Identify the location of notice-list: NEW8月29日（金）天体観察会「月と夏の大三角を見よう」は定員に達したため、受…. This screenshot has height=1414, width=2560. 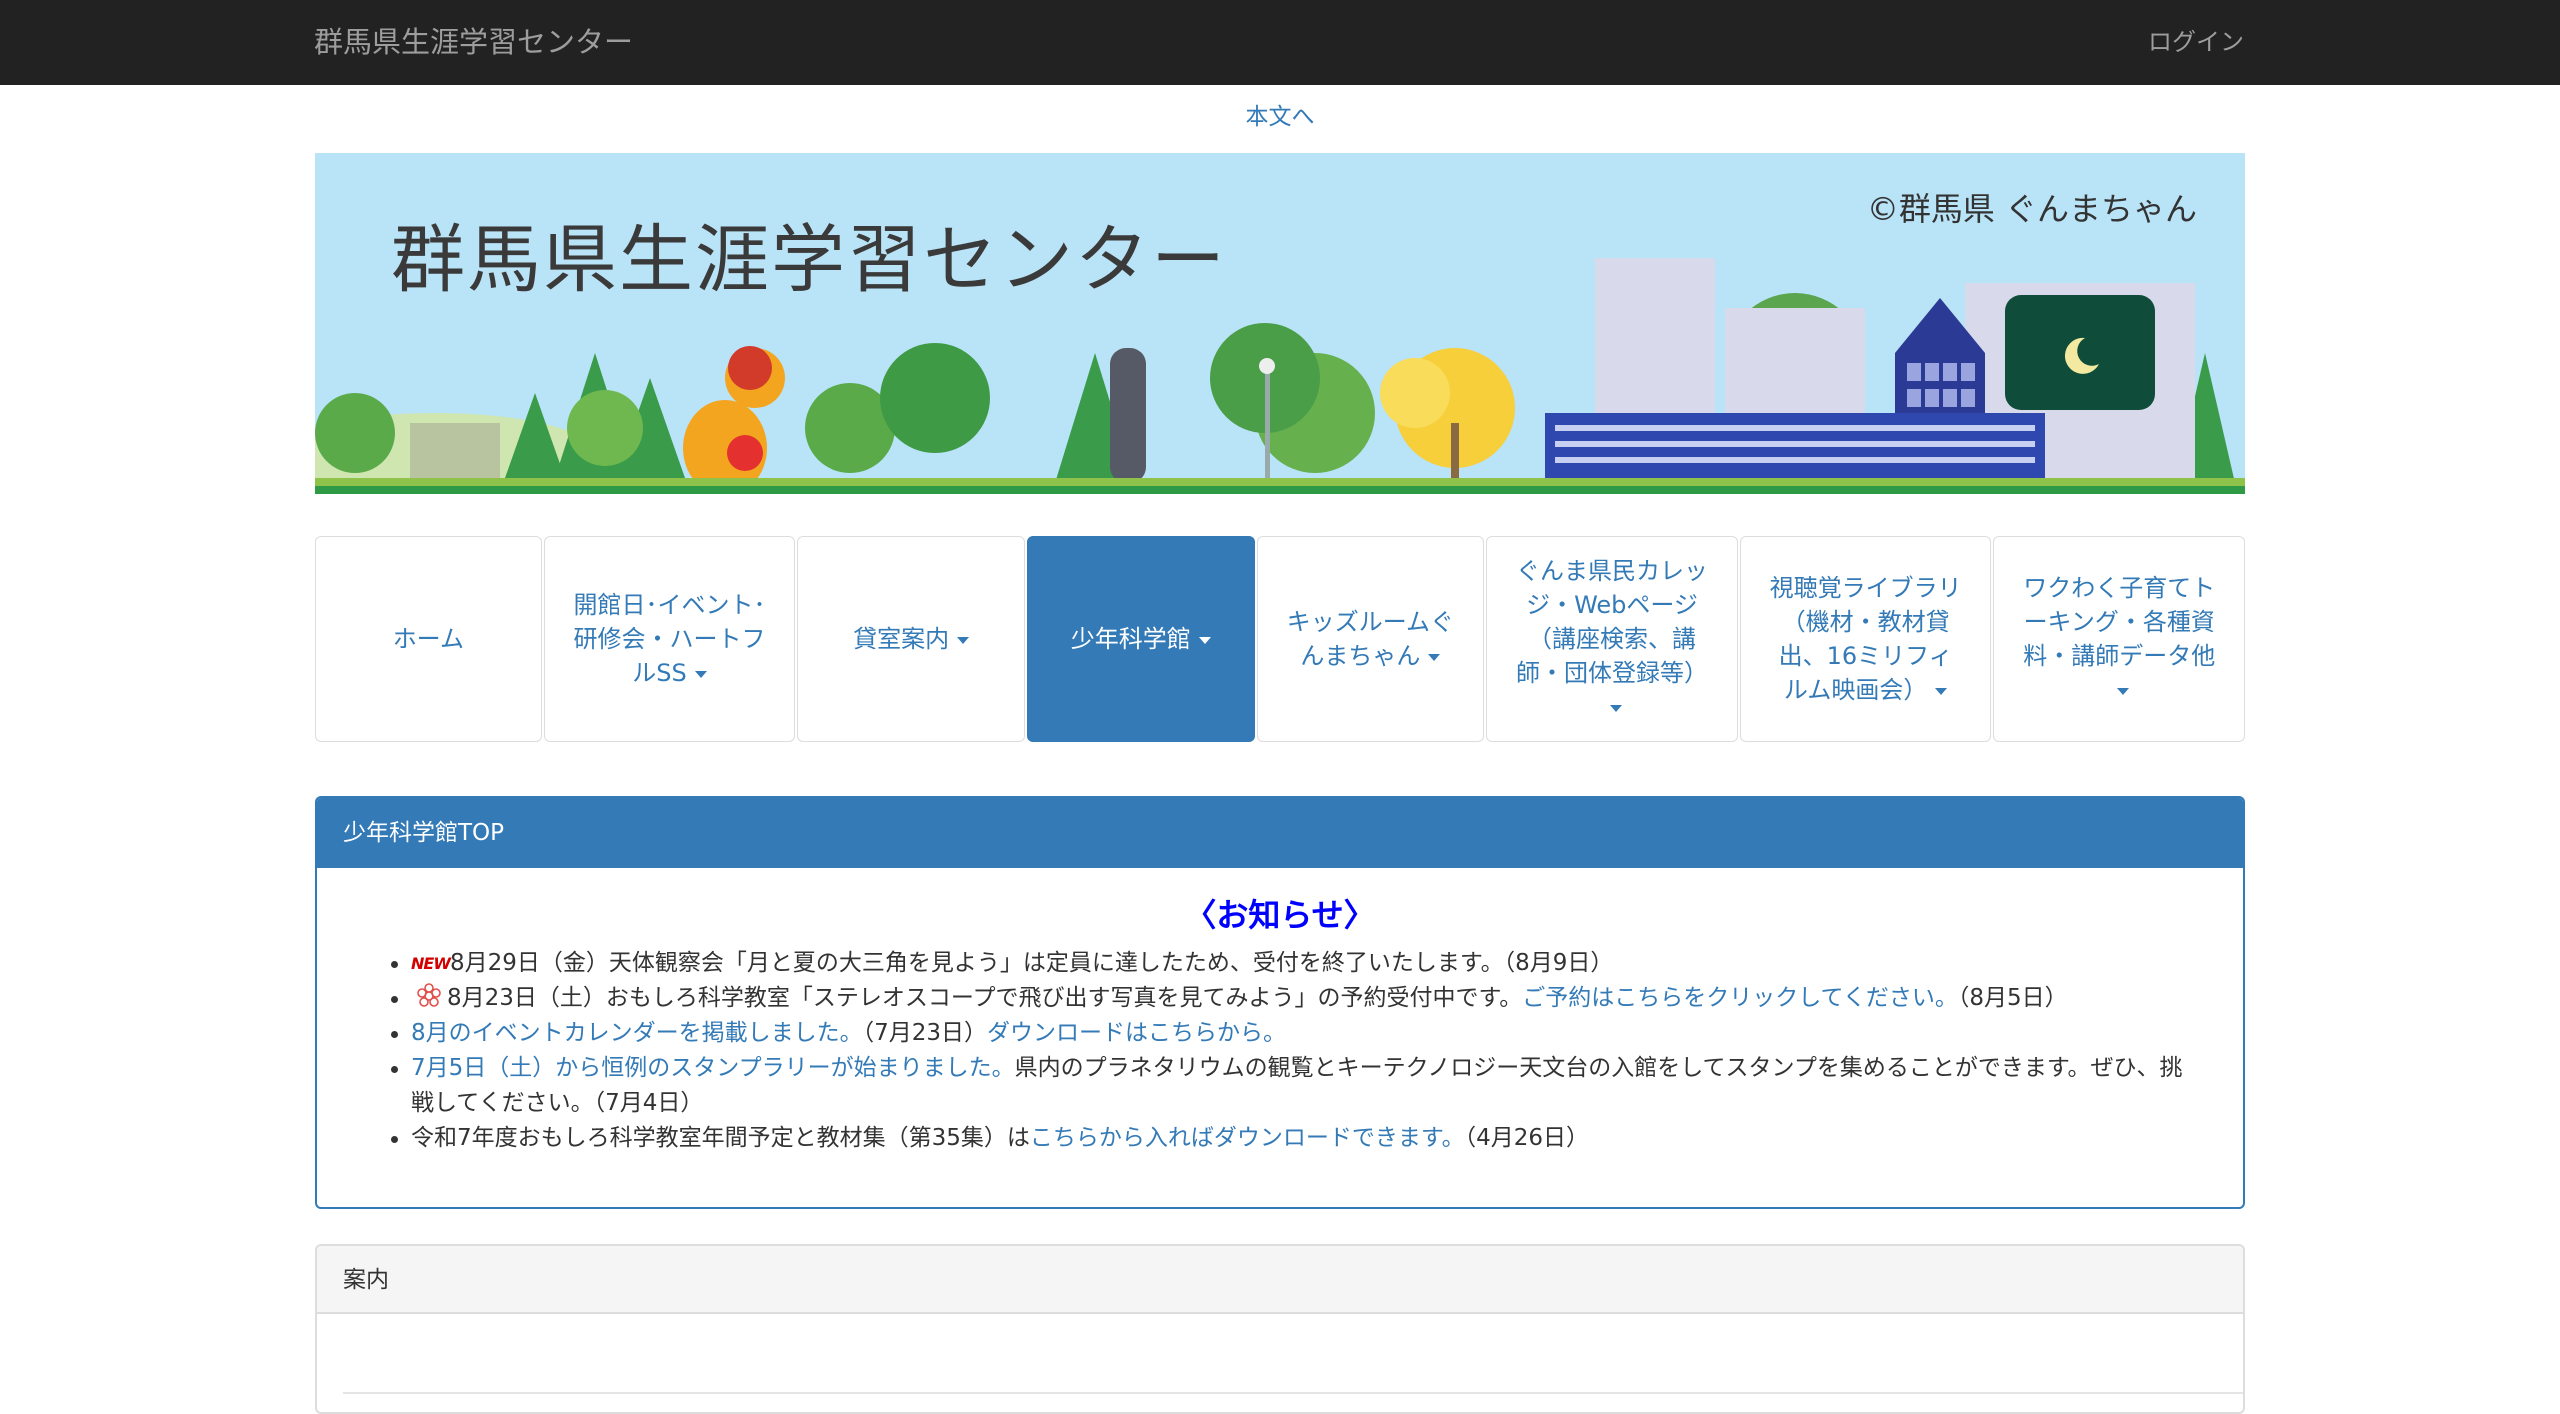
(1297, 1051).